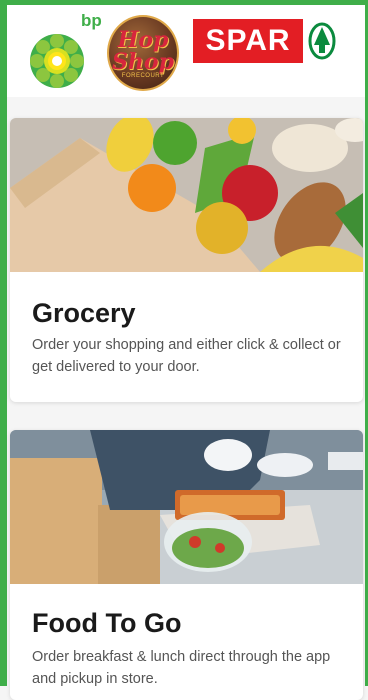 Image resolution: width=368 pixels, height=700 pixels. I want to click on spar-logo: SPAR, so click(265, 41).